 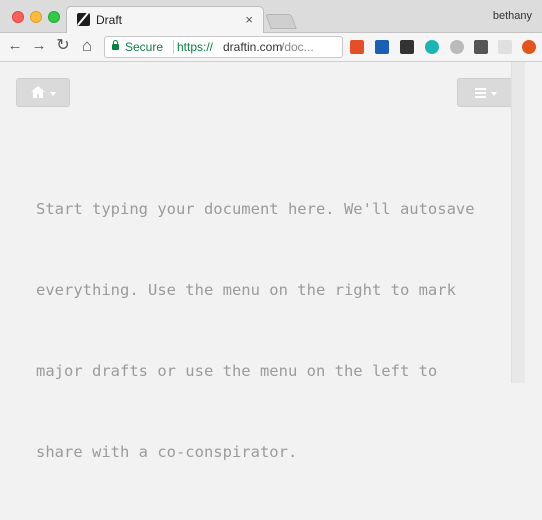 I want to click on forward-button: →, so click(x=39, y=46).